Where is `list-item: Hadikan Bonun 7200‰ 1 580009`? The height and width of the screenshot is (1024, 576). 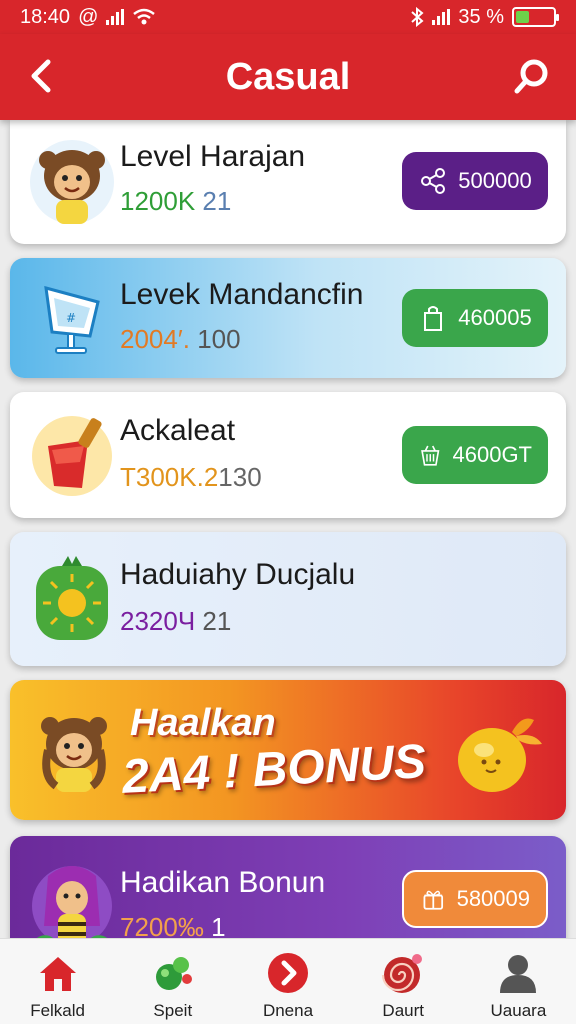 list-item: Hadikan Bonun 7200‰ 1 580009 is located at coordinates (288, 887).